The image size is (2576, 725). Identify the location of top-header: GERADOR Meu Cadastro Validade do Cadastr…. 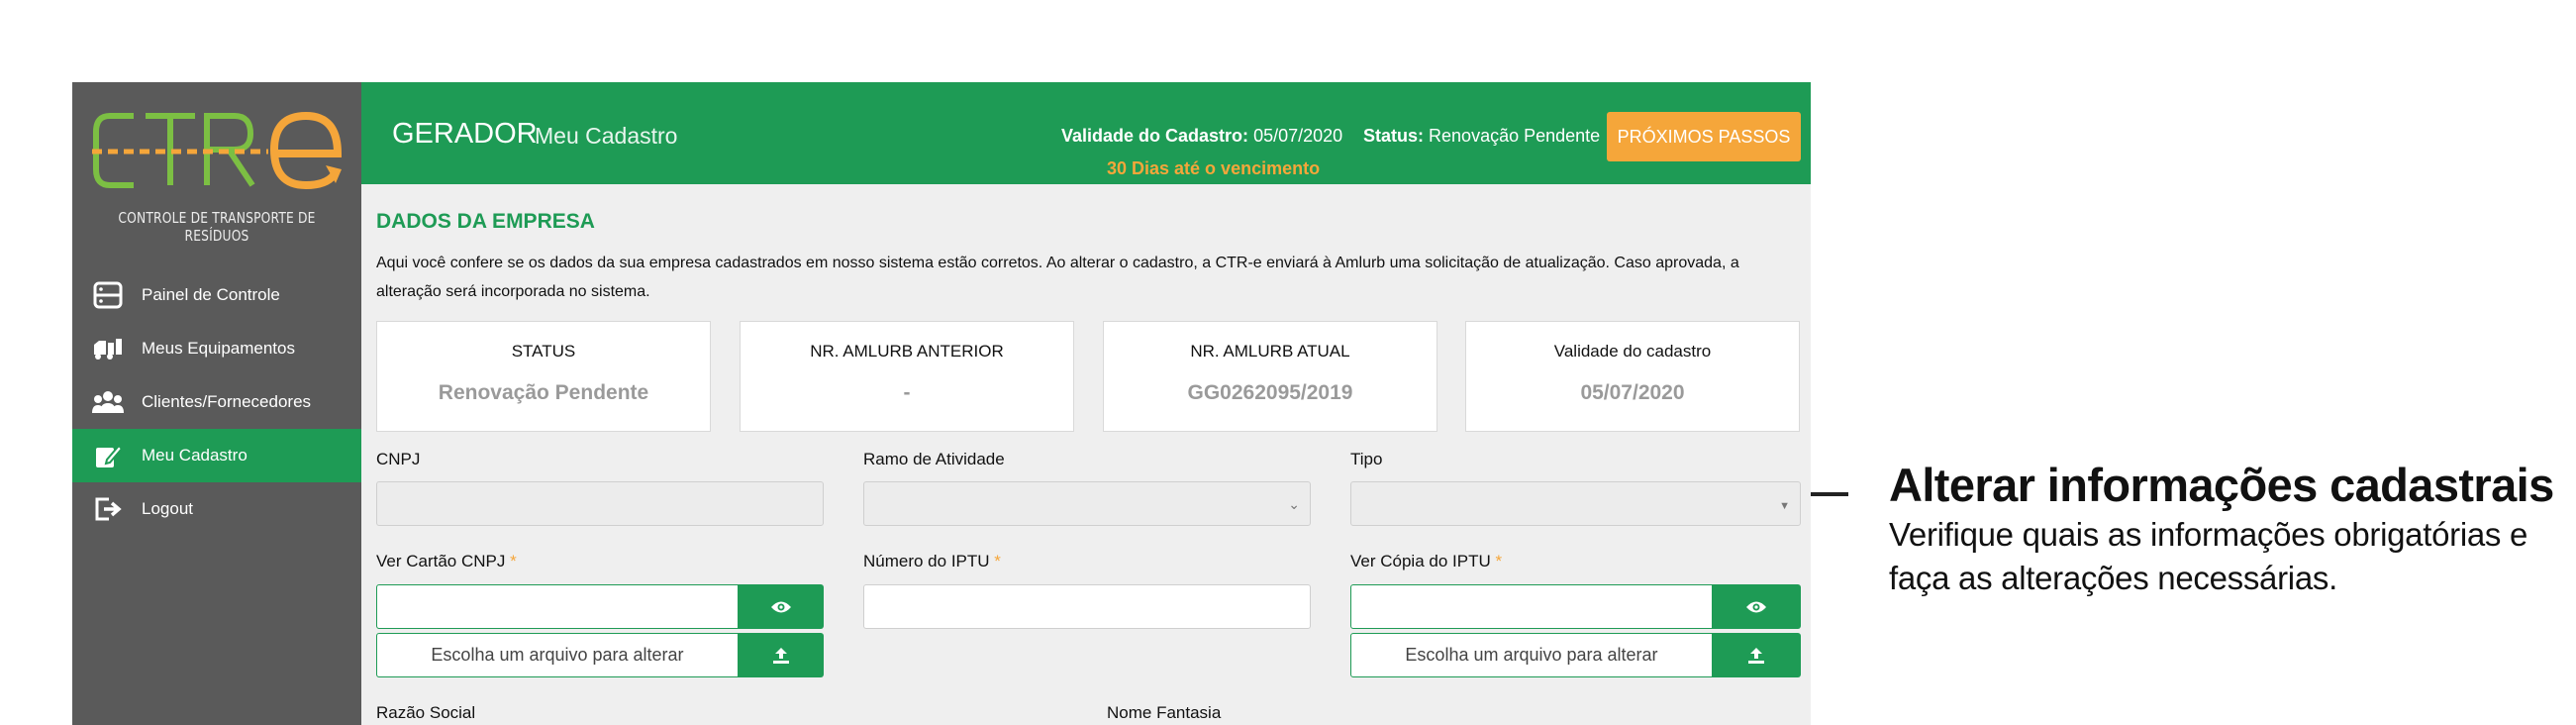
(1086, 133).